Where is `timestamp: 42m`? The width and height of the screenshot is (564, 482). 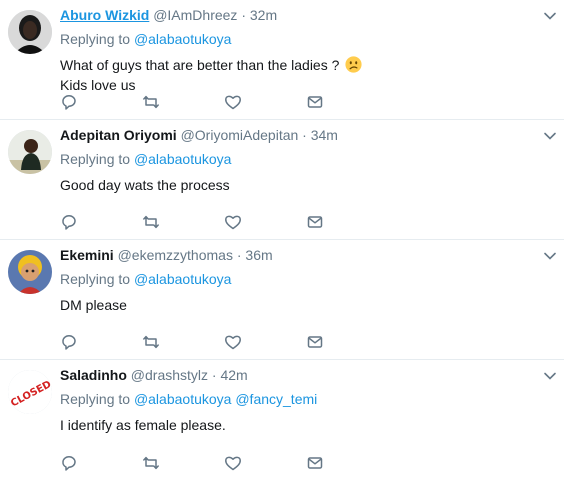 timestamp: 42m is located at coordinates (233, 375).